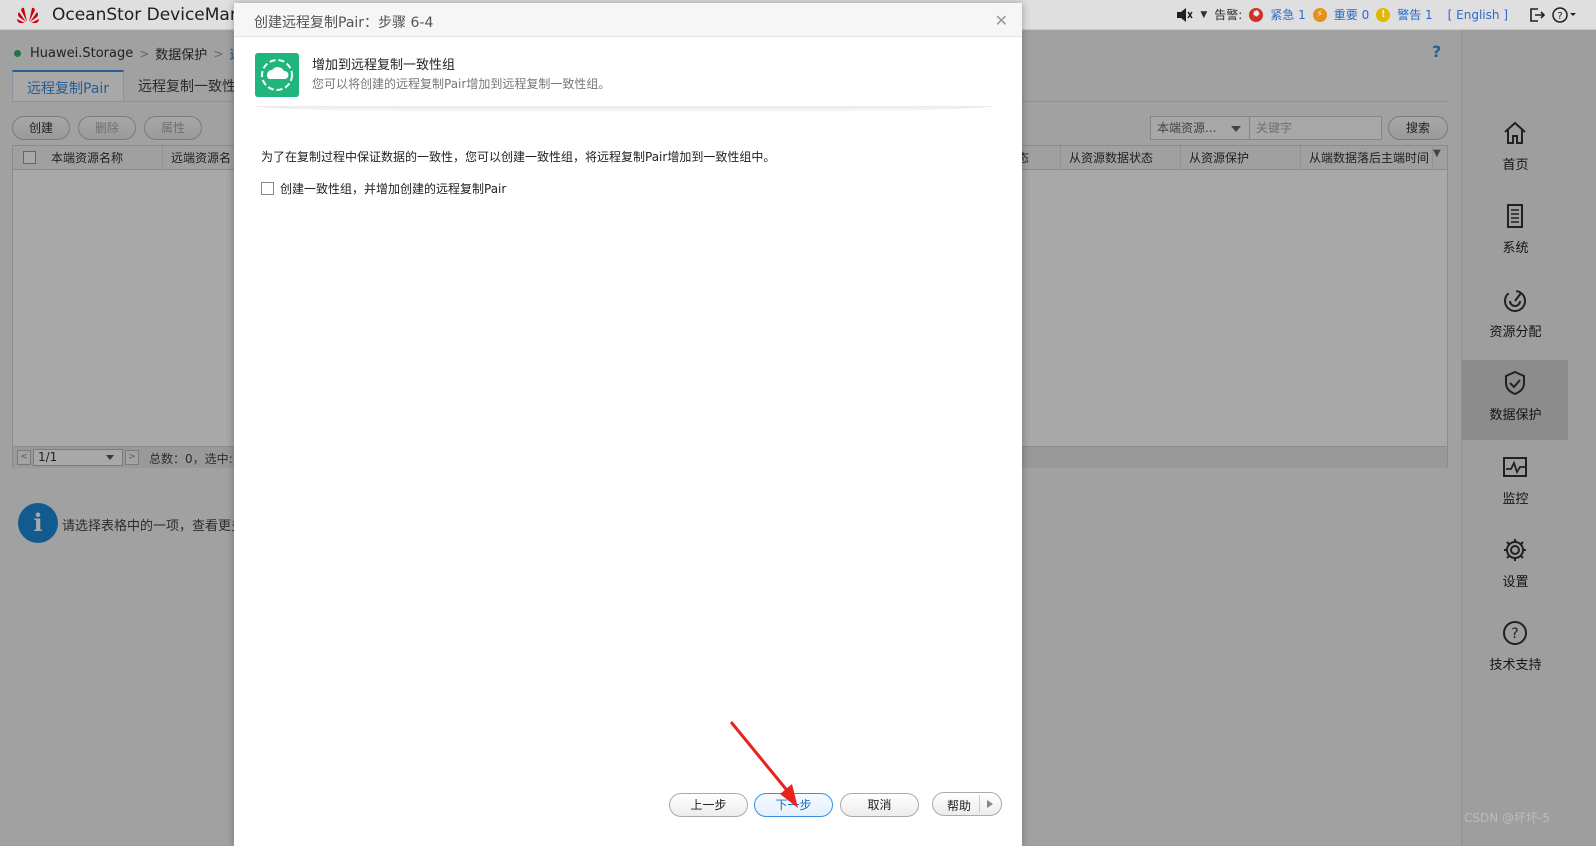 This screenshot has height=846, width=1596. What do you see at coordinates (990, 804) in the screenshot?
I see `help-expand-icon` at bounding box center [990, 804].